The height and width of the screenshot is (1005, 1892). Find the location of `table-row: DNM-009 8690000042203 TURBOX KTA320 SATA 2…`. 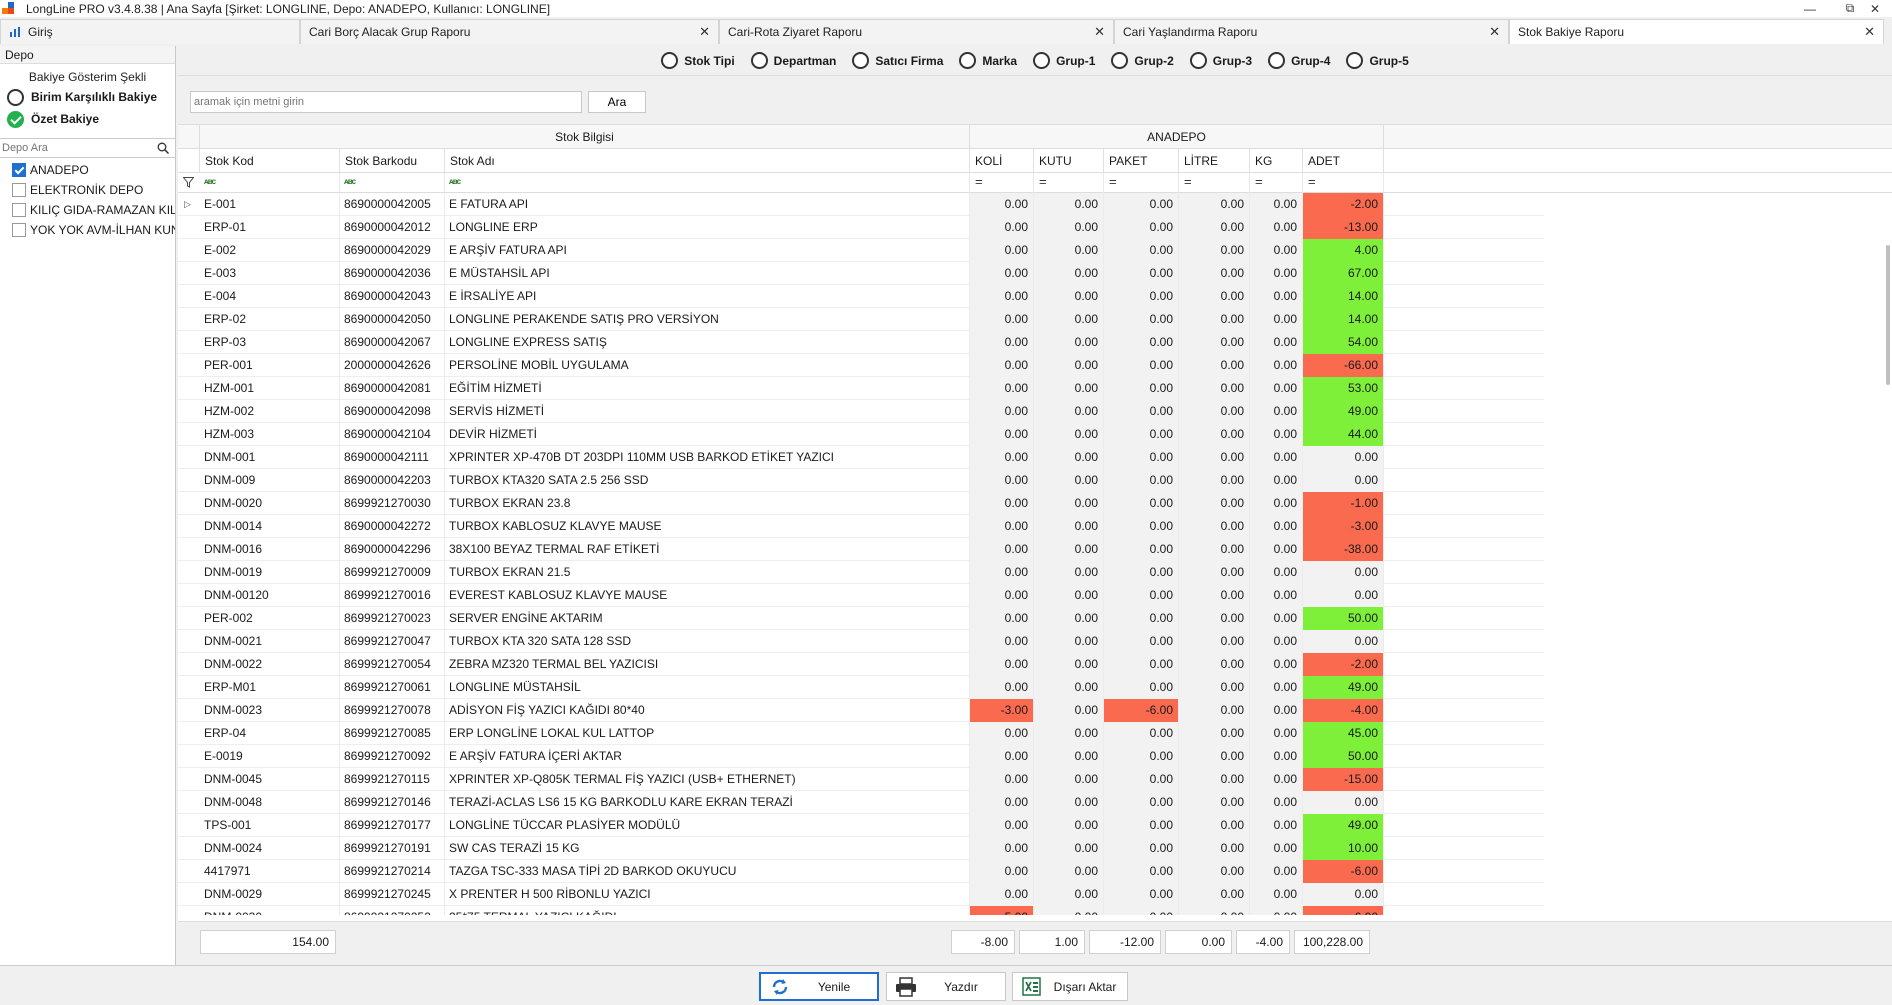

table-row: DNM-009 8690000042203 TURBOX KTA320 SATA 2… is located at coordinates (861, 480).